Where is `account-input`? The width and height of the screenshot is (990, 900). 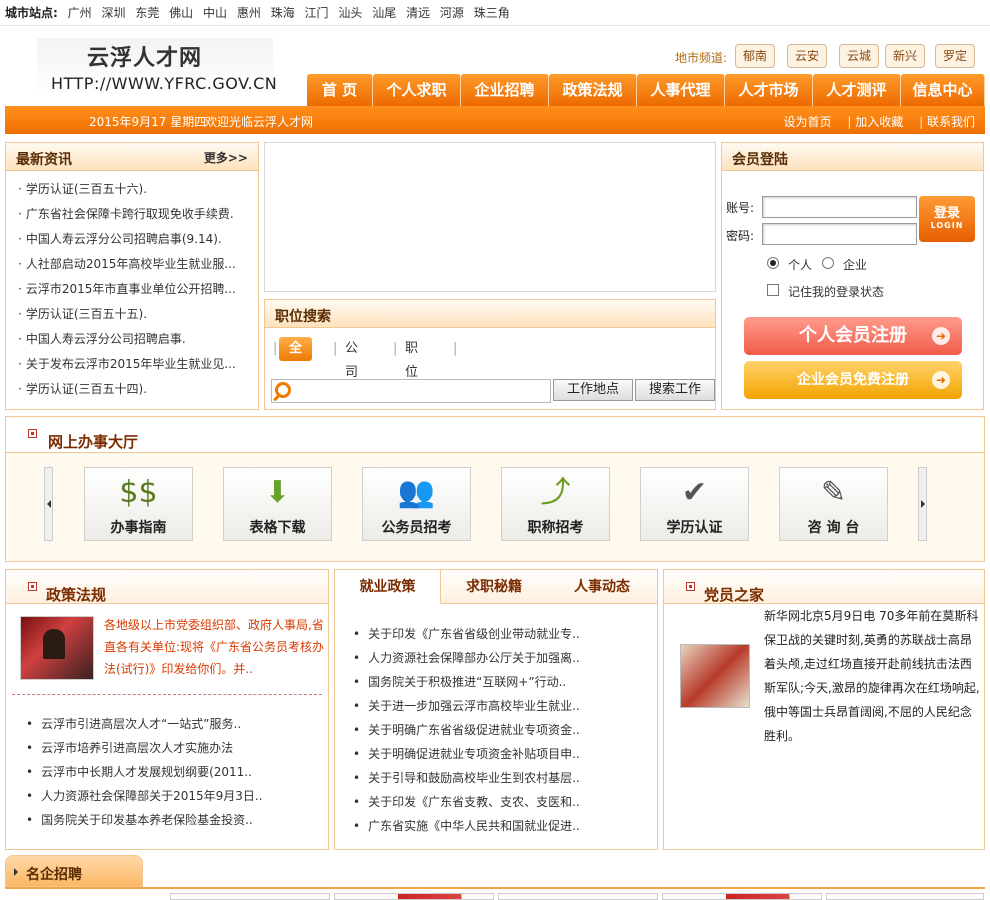
account-input is located at coordinates (839, 207).